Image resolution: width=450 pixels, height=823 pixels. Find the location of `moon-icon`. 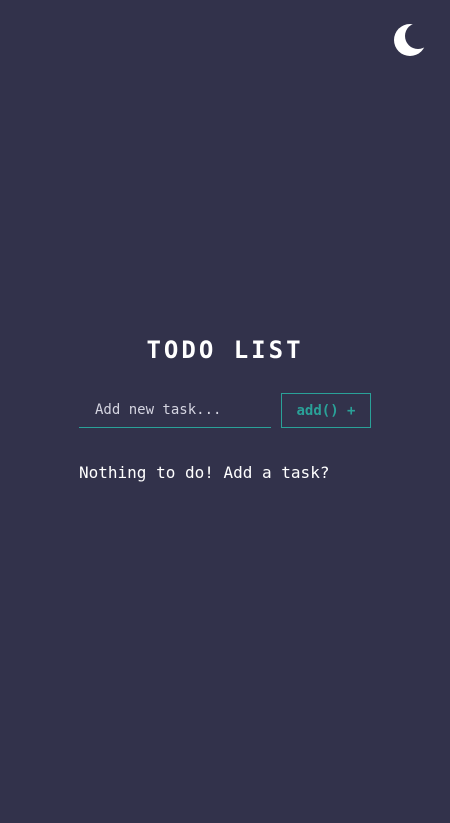

moon-icon is located at coordinates (410, 40).